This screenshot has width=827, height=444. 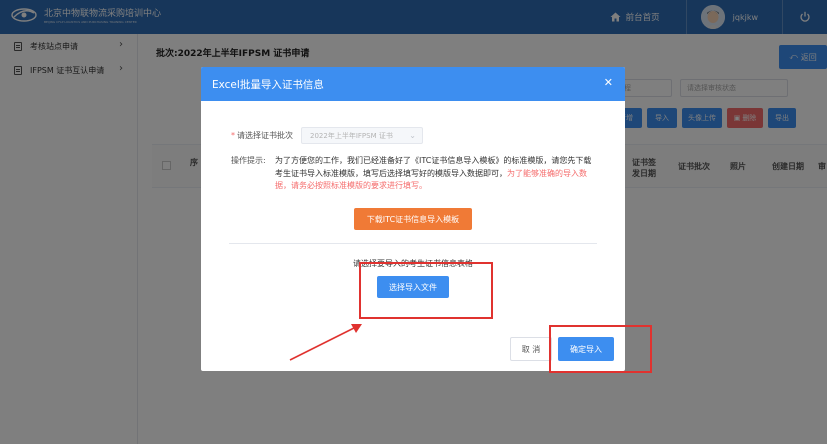 I want to click on chevron-down-icon: ⌄, so click(x=412, y=135).